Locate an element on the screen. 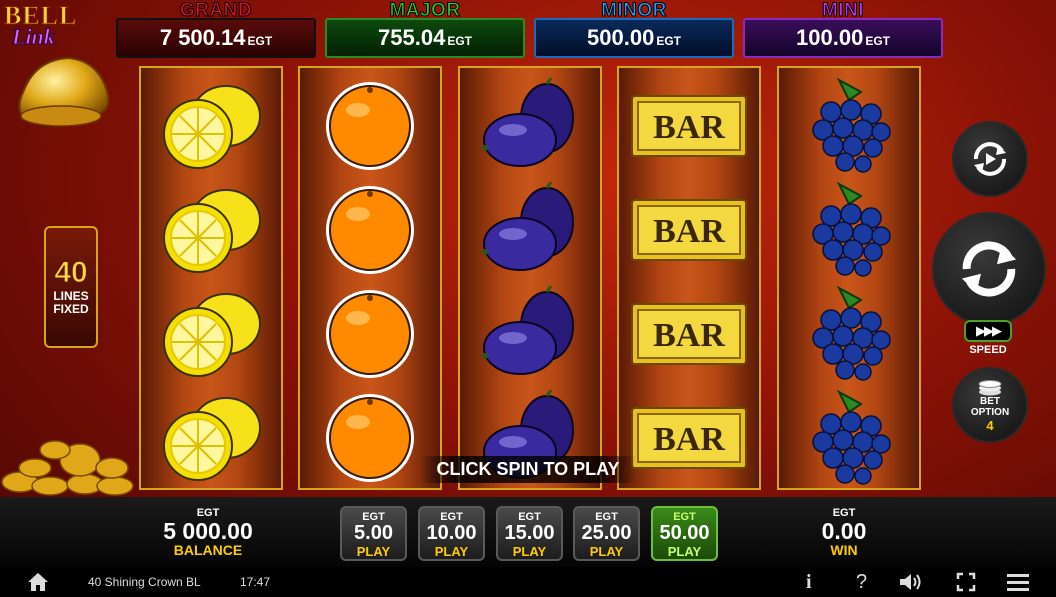 This screenshot has height=597, width=1056. jackpot-grand-currency: EGT is located at coordinates (260, 41).